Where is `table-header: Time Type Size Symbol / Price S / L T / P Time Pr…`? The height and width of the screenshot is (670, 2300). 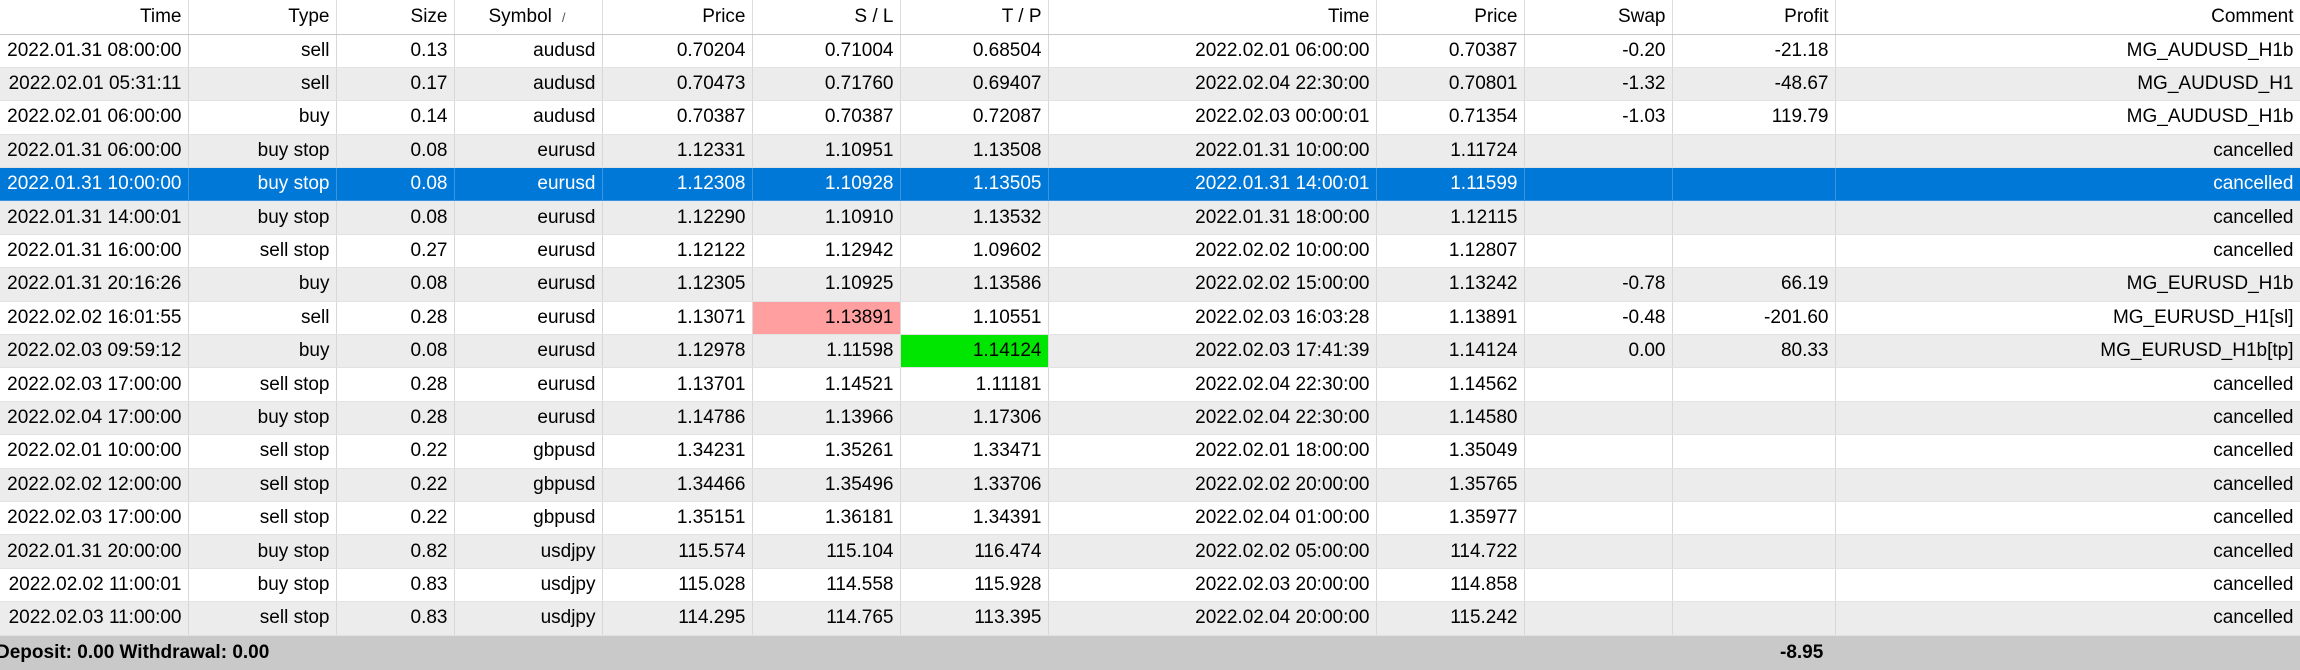 table-header: Time Type Size Symbol / Price S / L T / P Time Pr… is located at coordinates (1150, 17).